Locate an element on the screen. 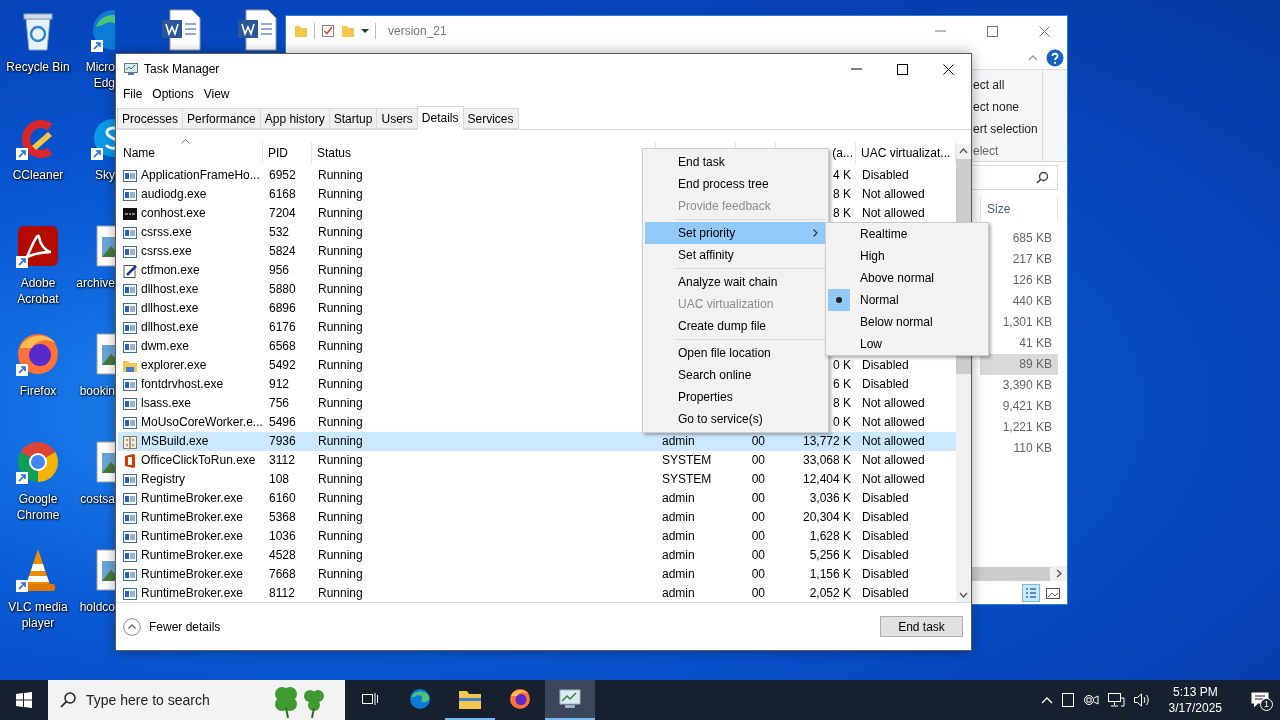 The image size is (1280, 720). file-size: 440 KB is located at coordinates (1035, 301).